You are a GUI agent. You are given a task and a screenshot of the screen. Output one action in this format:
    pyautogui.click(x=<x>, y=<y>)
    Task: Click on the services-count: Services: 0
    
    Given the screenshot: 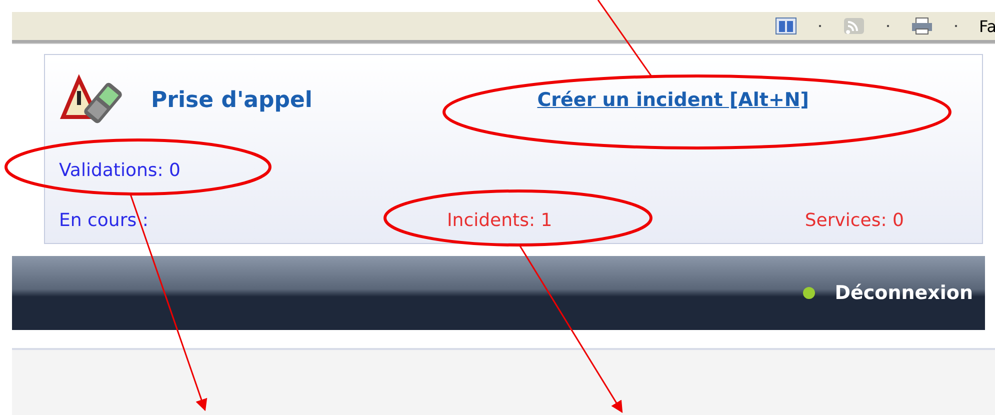 What is the action you would take?
    pyautogui.click(x=854, y=220)
    